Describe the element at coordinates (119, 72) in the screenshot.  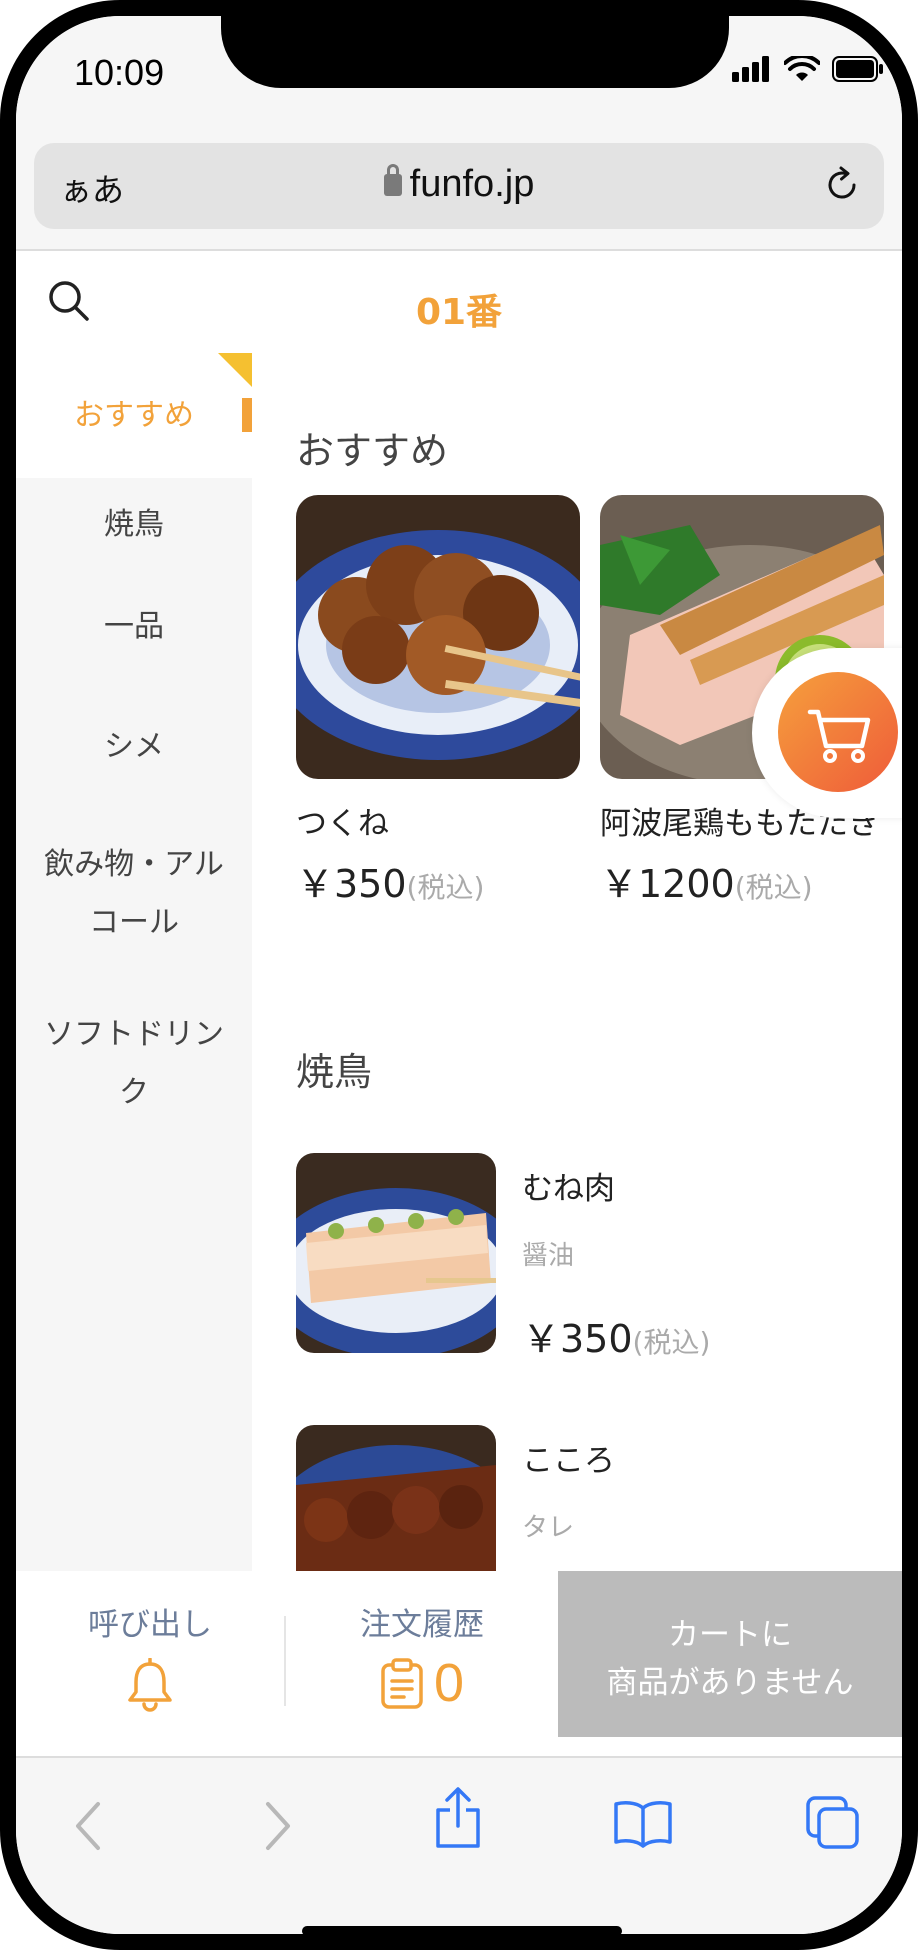
I see `status-time: 10:09` at that location.